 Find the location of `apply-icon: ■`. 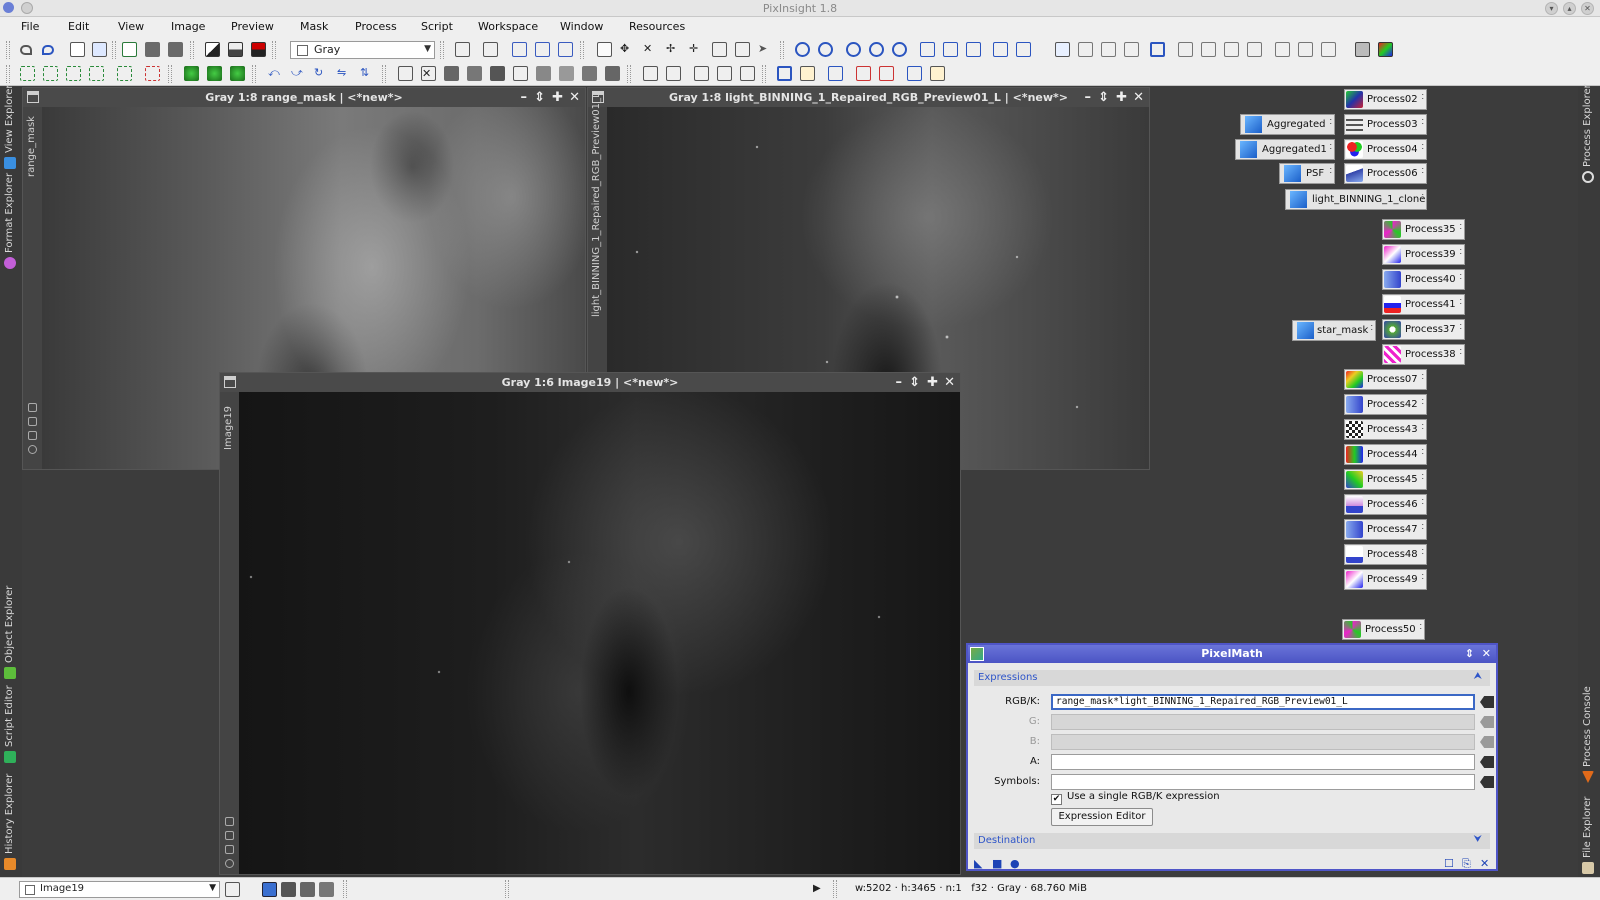

apply-icon: ■ is located at coordinates (997, 863).